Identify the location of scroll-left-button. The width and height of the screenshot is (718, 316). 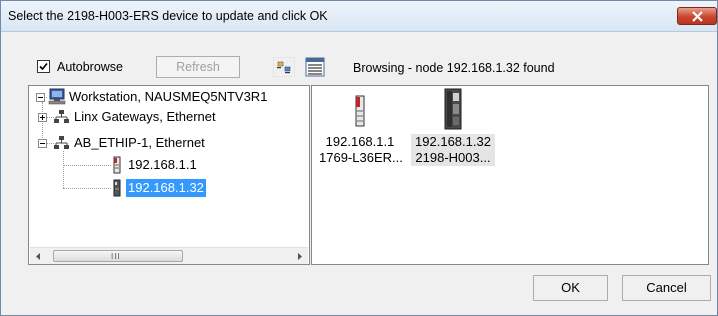
(38, 256).